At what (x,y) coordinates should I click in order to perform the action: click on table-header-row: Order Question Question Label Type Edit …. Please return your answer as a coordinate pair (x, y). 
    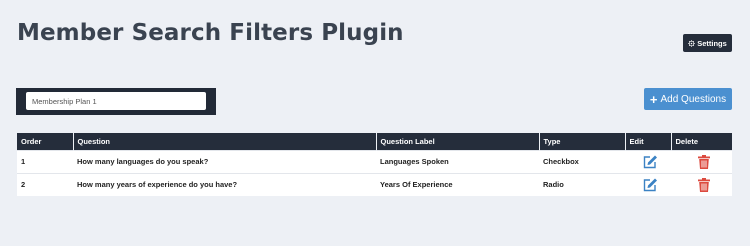
    Looking at the image, I should click on (374, 141).